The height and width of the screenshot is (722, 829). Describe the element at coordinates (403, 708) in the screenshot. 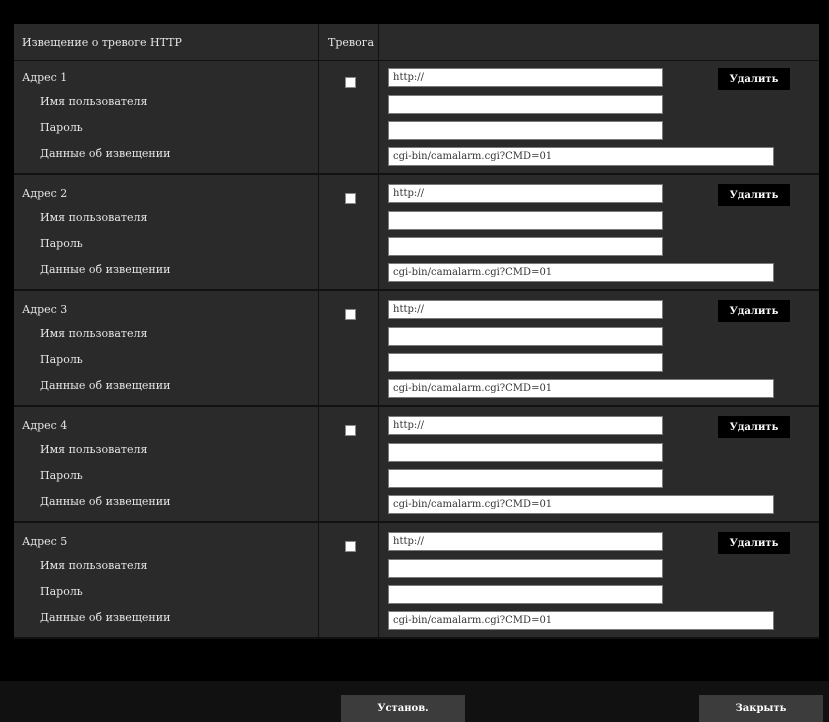

I see `set-button: Установ.` at that location.